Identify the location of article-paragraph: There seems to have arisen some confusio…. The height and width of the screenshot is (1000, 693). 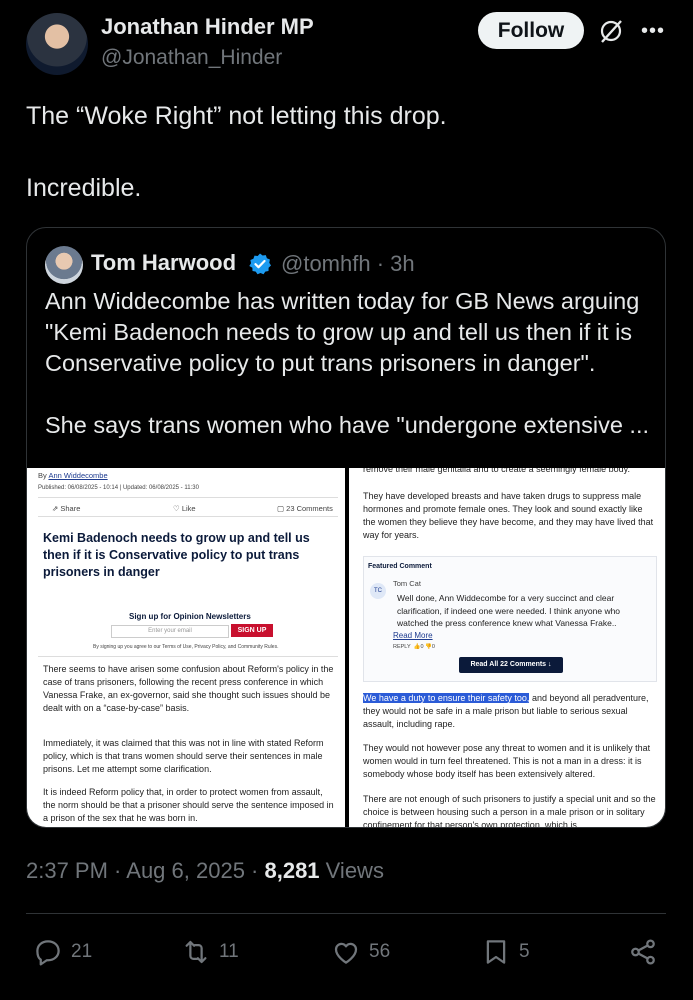
(188, 688).